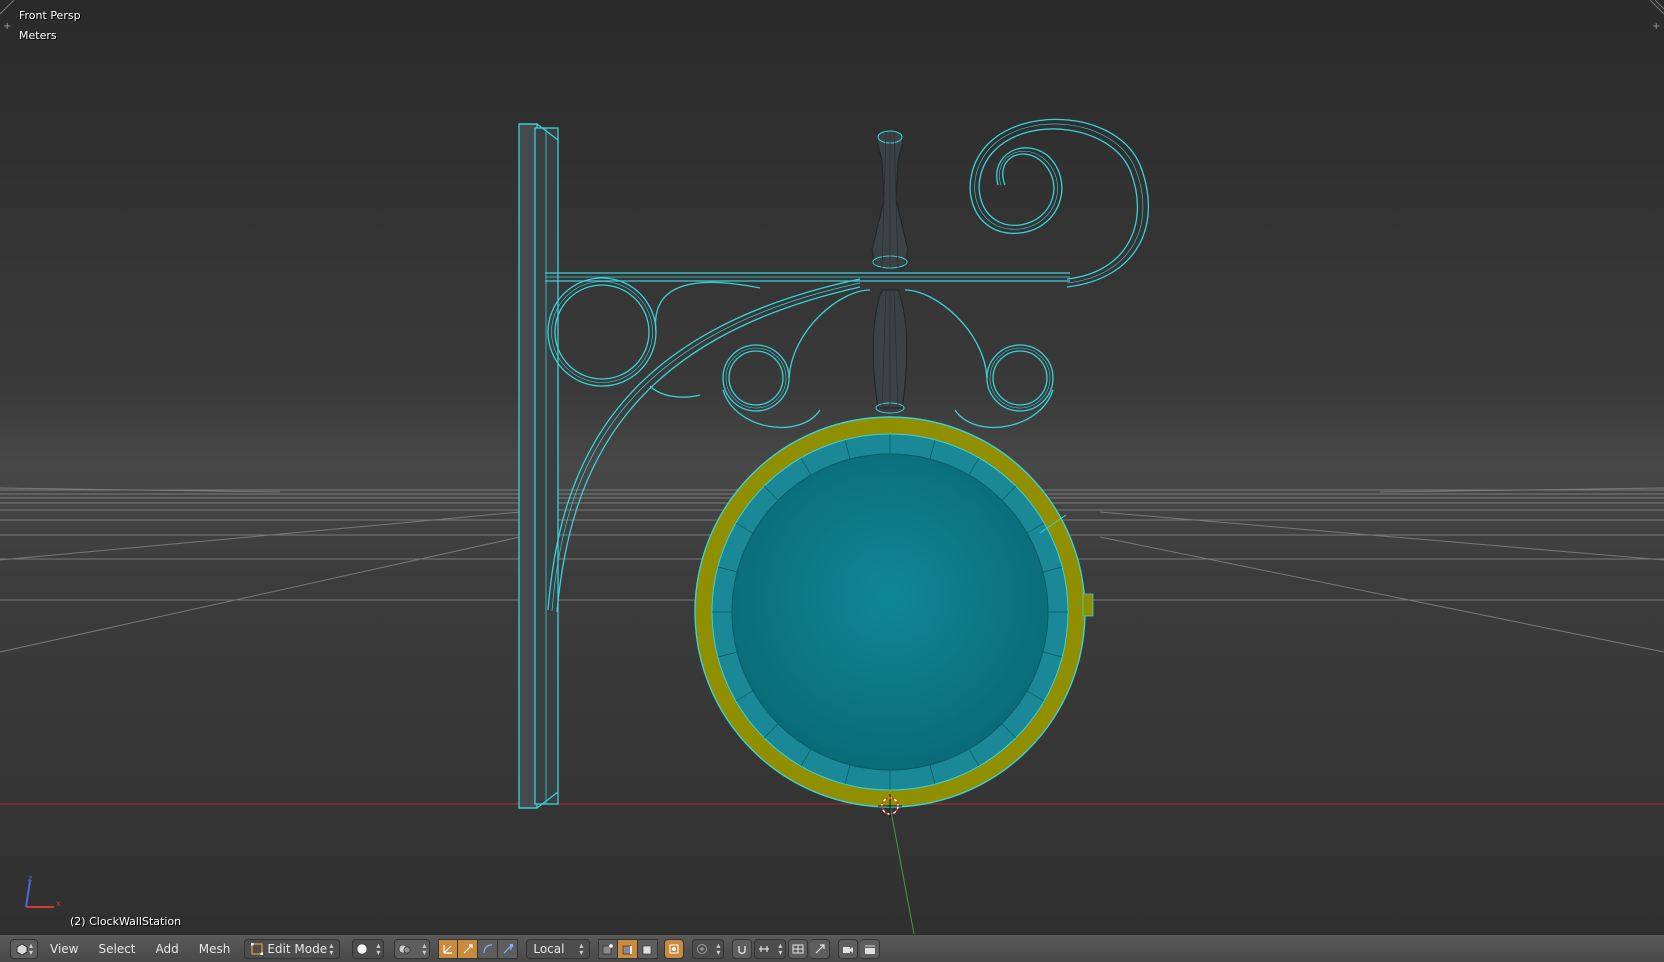  I want to click on snap-icon, so click(742, 949).